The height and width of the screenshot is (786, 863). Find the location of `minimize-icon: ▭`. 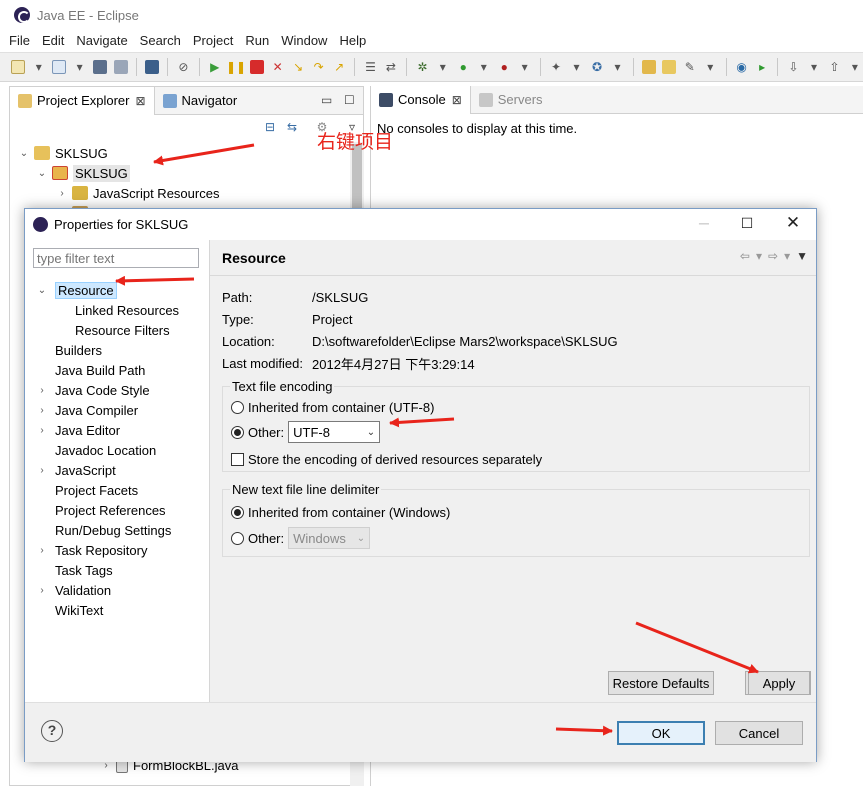

minimize-icon: ▭ is located at coordinates (326, 100).